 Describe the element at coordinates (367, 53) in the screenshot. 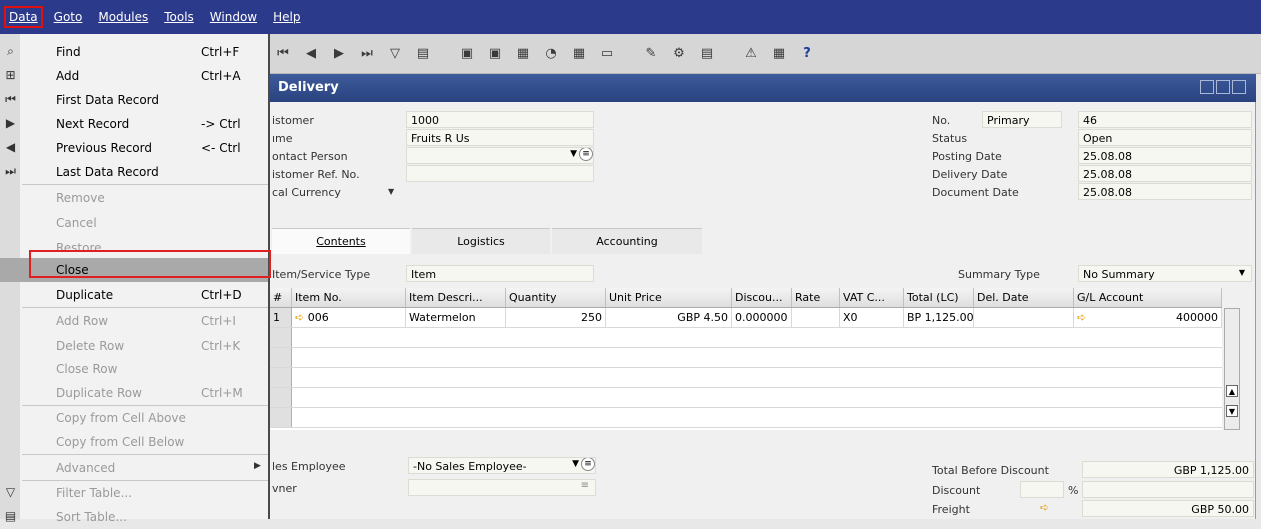

I see `last-record-icon: ⏭` at that location.